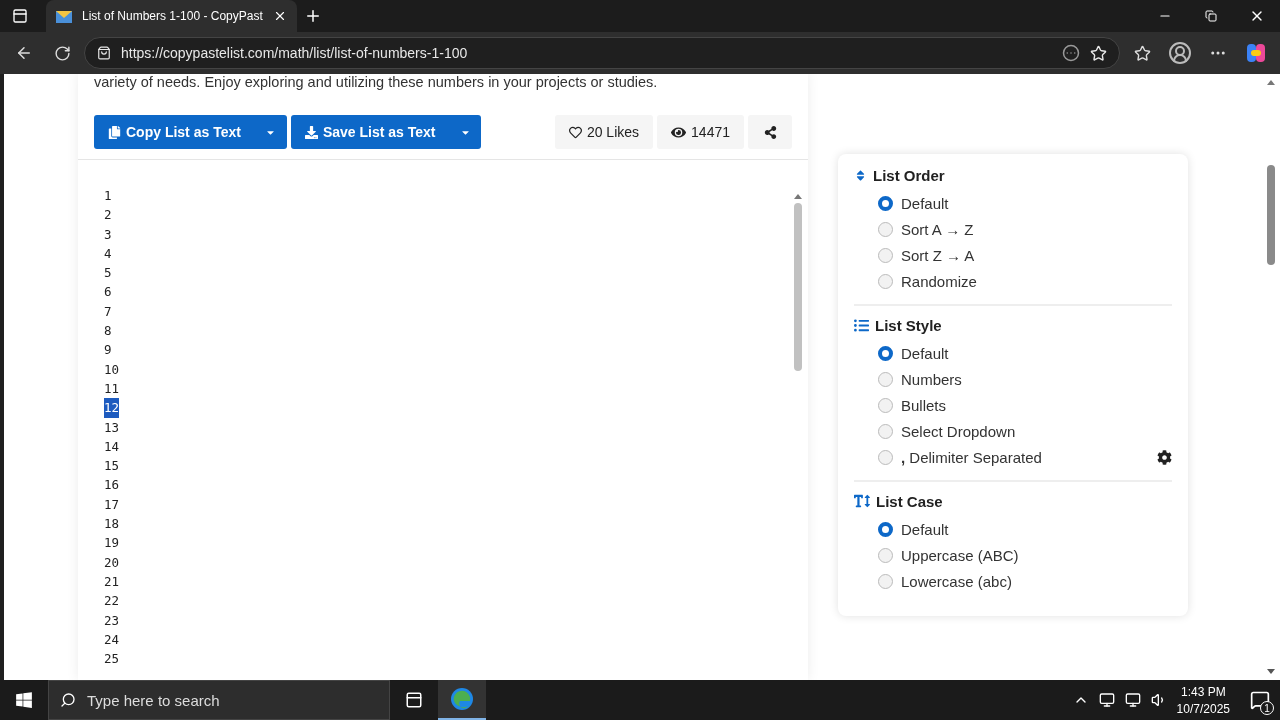 This screenshot has height=720, width=1280. What do you see at coordinates (909, 175) in the screenshot?
I see `section-title: List Order` at bounding box center [909, 175].